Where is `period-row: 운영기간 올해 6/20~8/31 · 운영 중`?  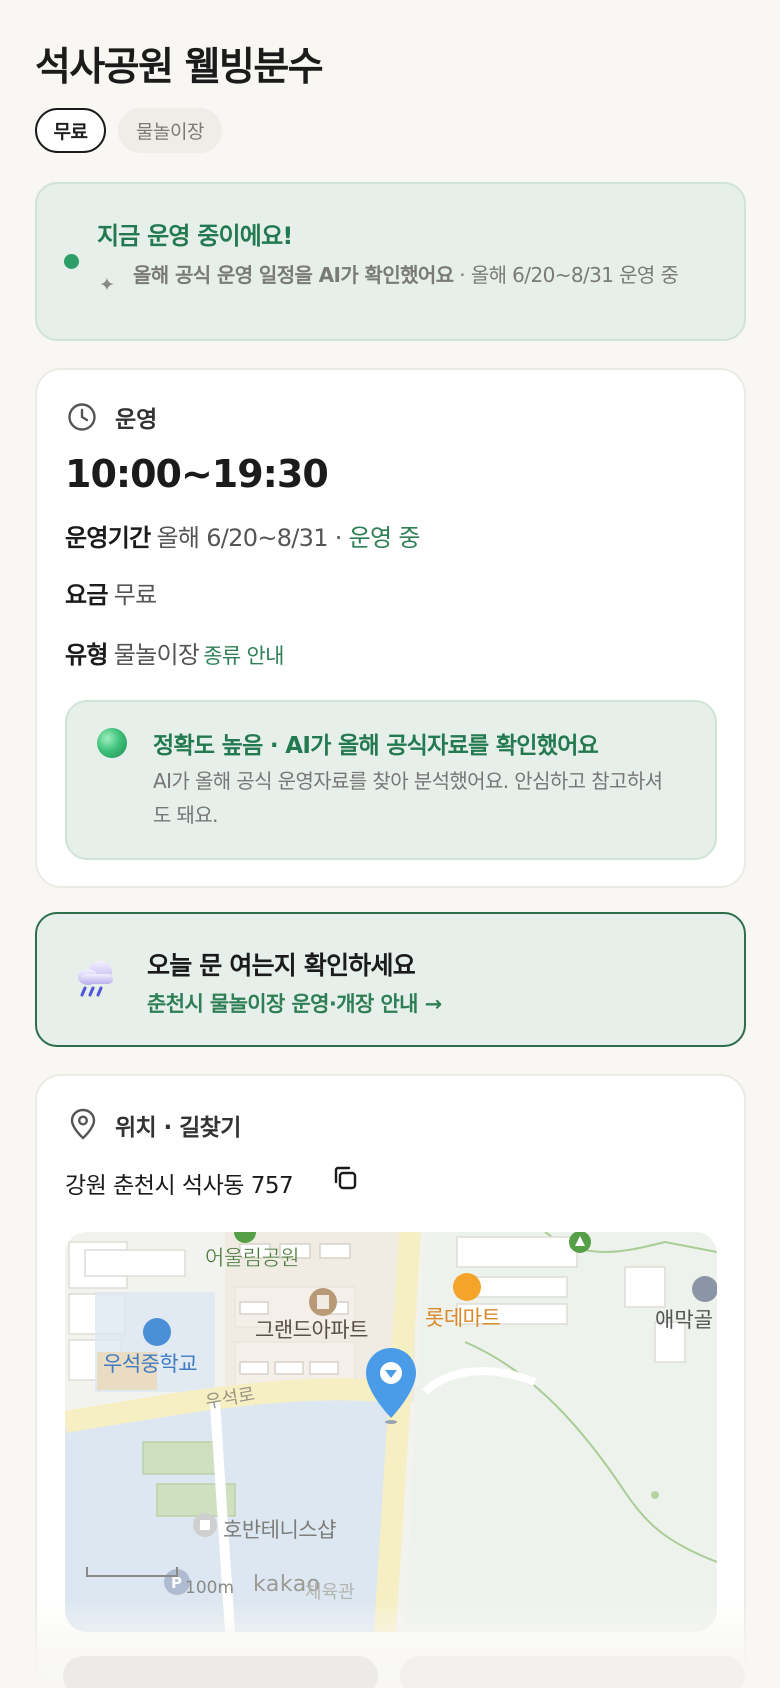 period-row: 운영기간 올해 6/20~8/31 · 운영 중 is located at coordinates (242, 535).